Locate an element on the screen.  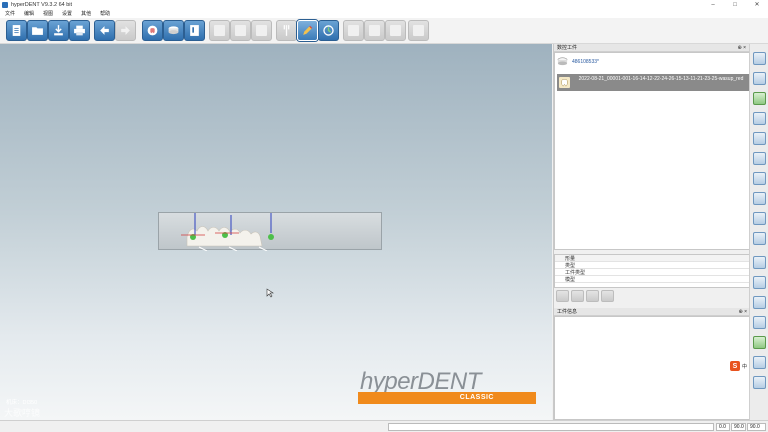
ime-toolbar: S 中 is located at coordinates (738, 366).